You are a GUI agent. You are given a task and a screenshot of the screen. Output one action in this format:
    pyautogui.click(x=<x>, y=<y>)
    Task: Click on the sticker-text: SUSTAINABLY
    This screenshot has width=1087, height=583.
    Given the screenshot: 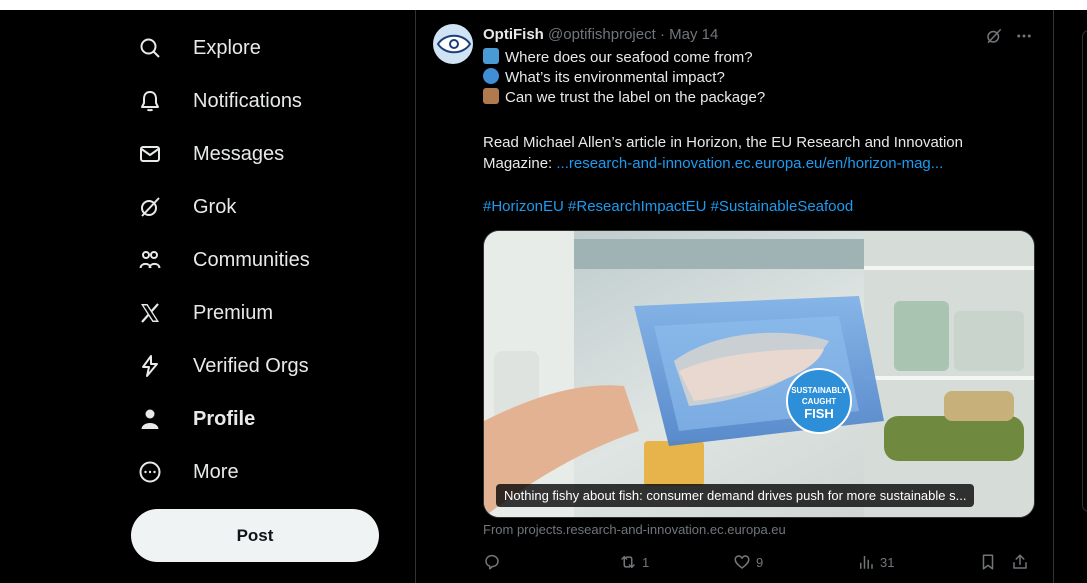 What is the action you would take?
    pyautogui.click(x=819, y=390)
    